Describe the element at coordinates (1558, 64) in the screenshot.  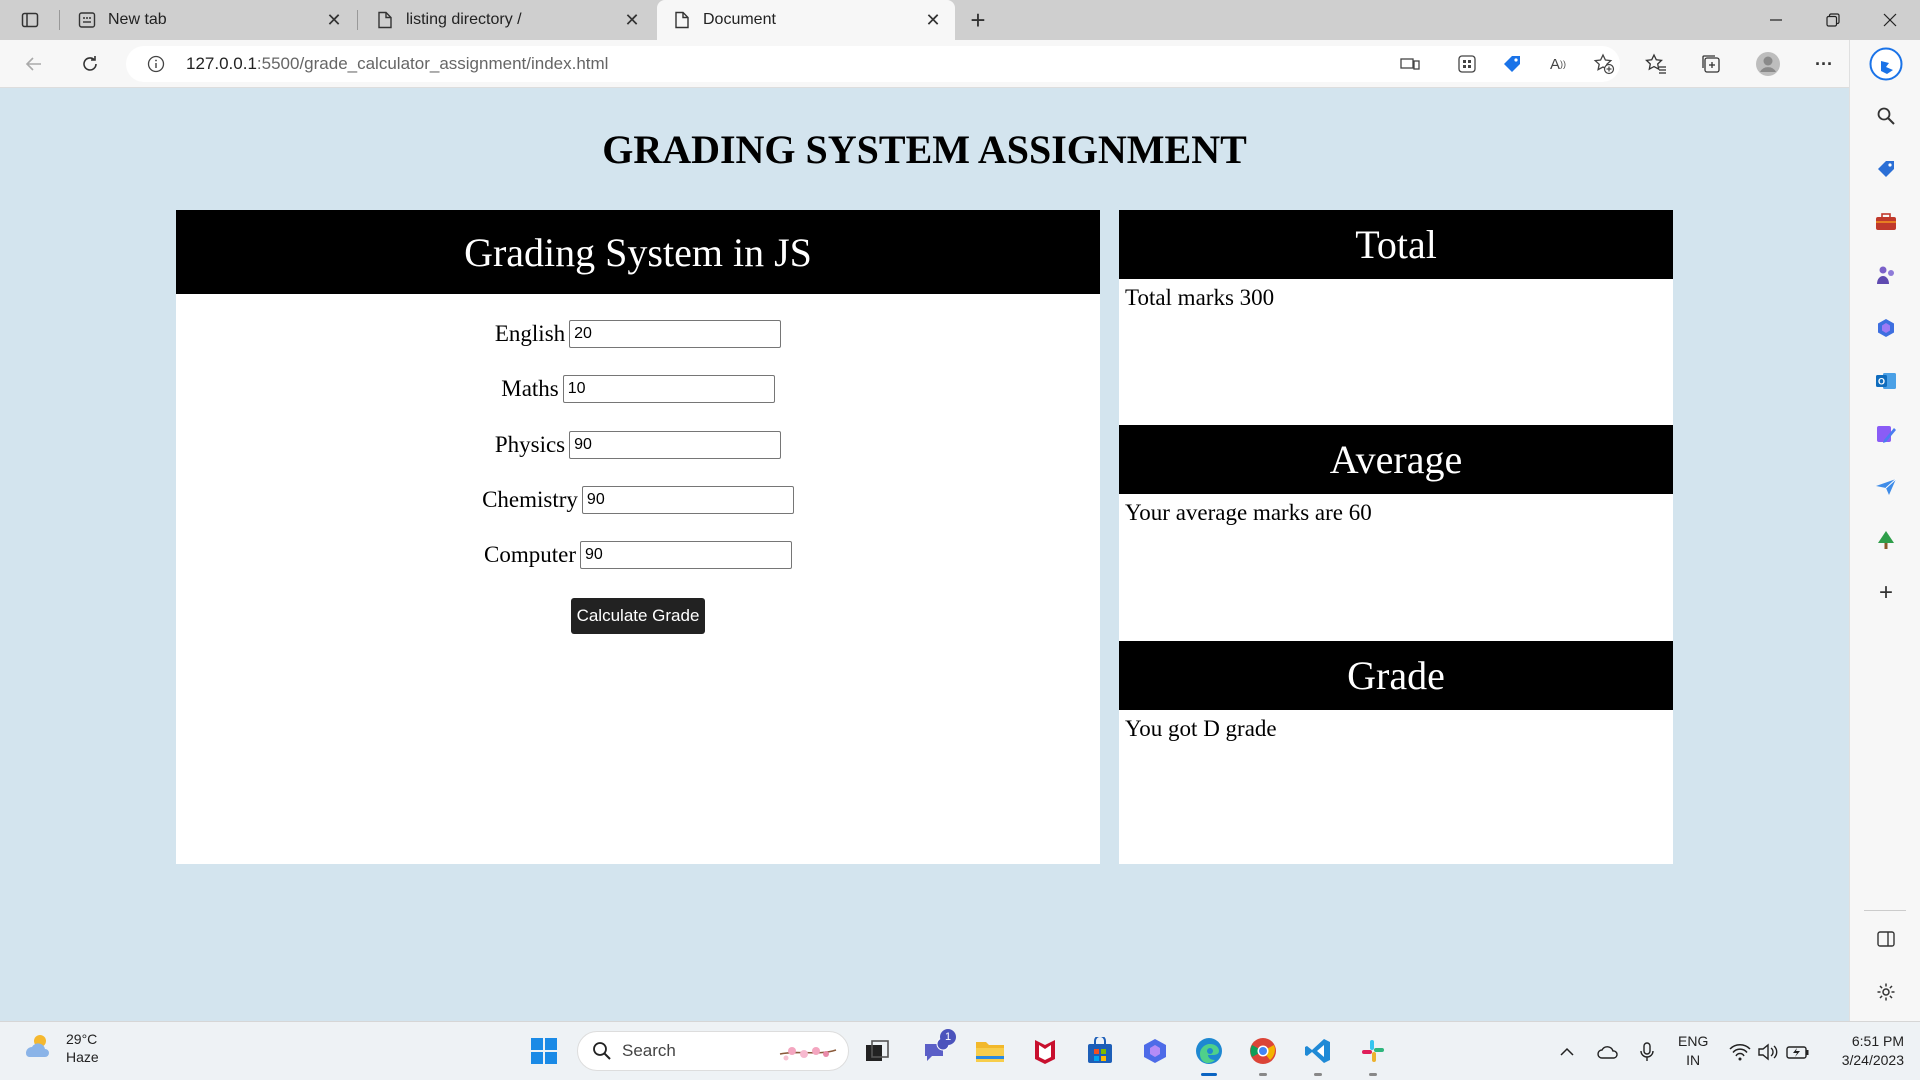
I see `read-aloud-icon: A))` at that location.